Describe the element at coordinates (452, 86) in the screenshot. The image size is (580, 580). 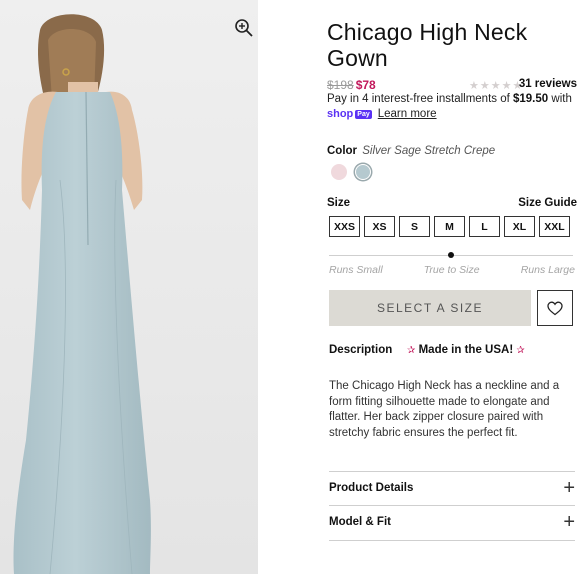
I see `price-row: $198 $78 ★★★★★ 31 reviews` at that location.